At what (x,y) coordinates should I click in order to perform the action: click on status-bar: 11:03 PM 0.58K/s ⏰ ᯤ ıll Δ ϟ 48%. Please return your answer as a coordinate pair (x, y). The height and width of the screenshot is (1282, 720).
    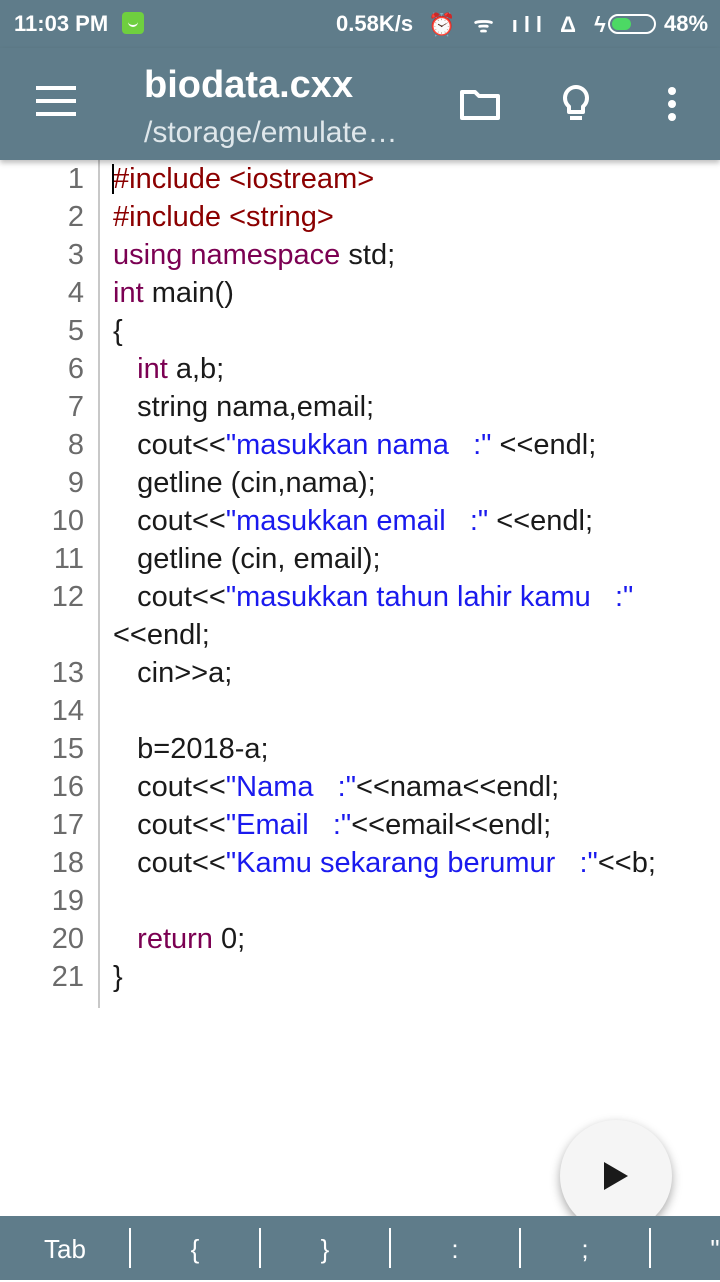
    Looking at the image, I should click on (360, 24).